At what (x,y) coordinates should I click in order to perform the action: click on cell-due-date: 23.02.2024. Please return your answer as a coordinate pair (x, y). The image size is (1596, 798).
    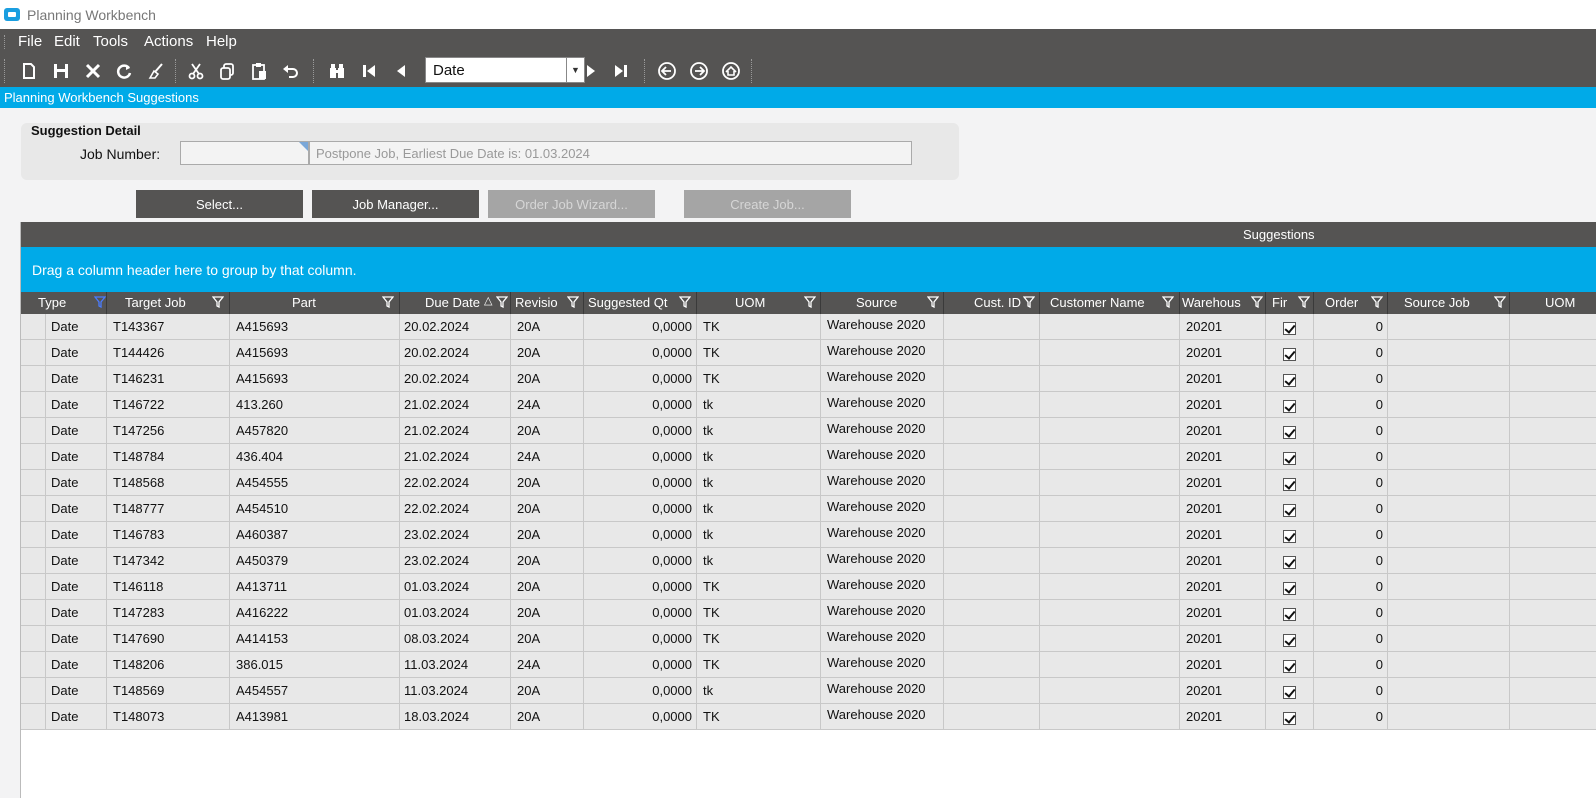
    Looking at the image, I should click on (455, 535).